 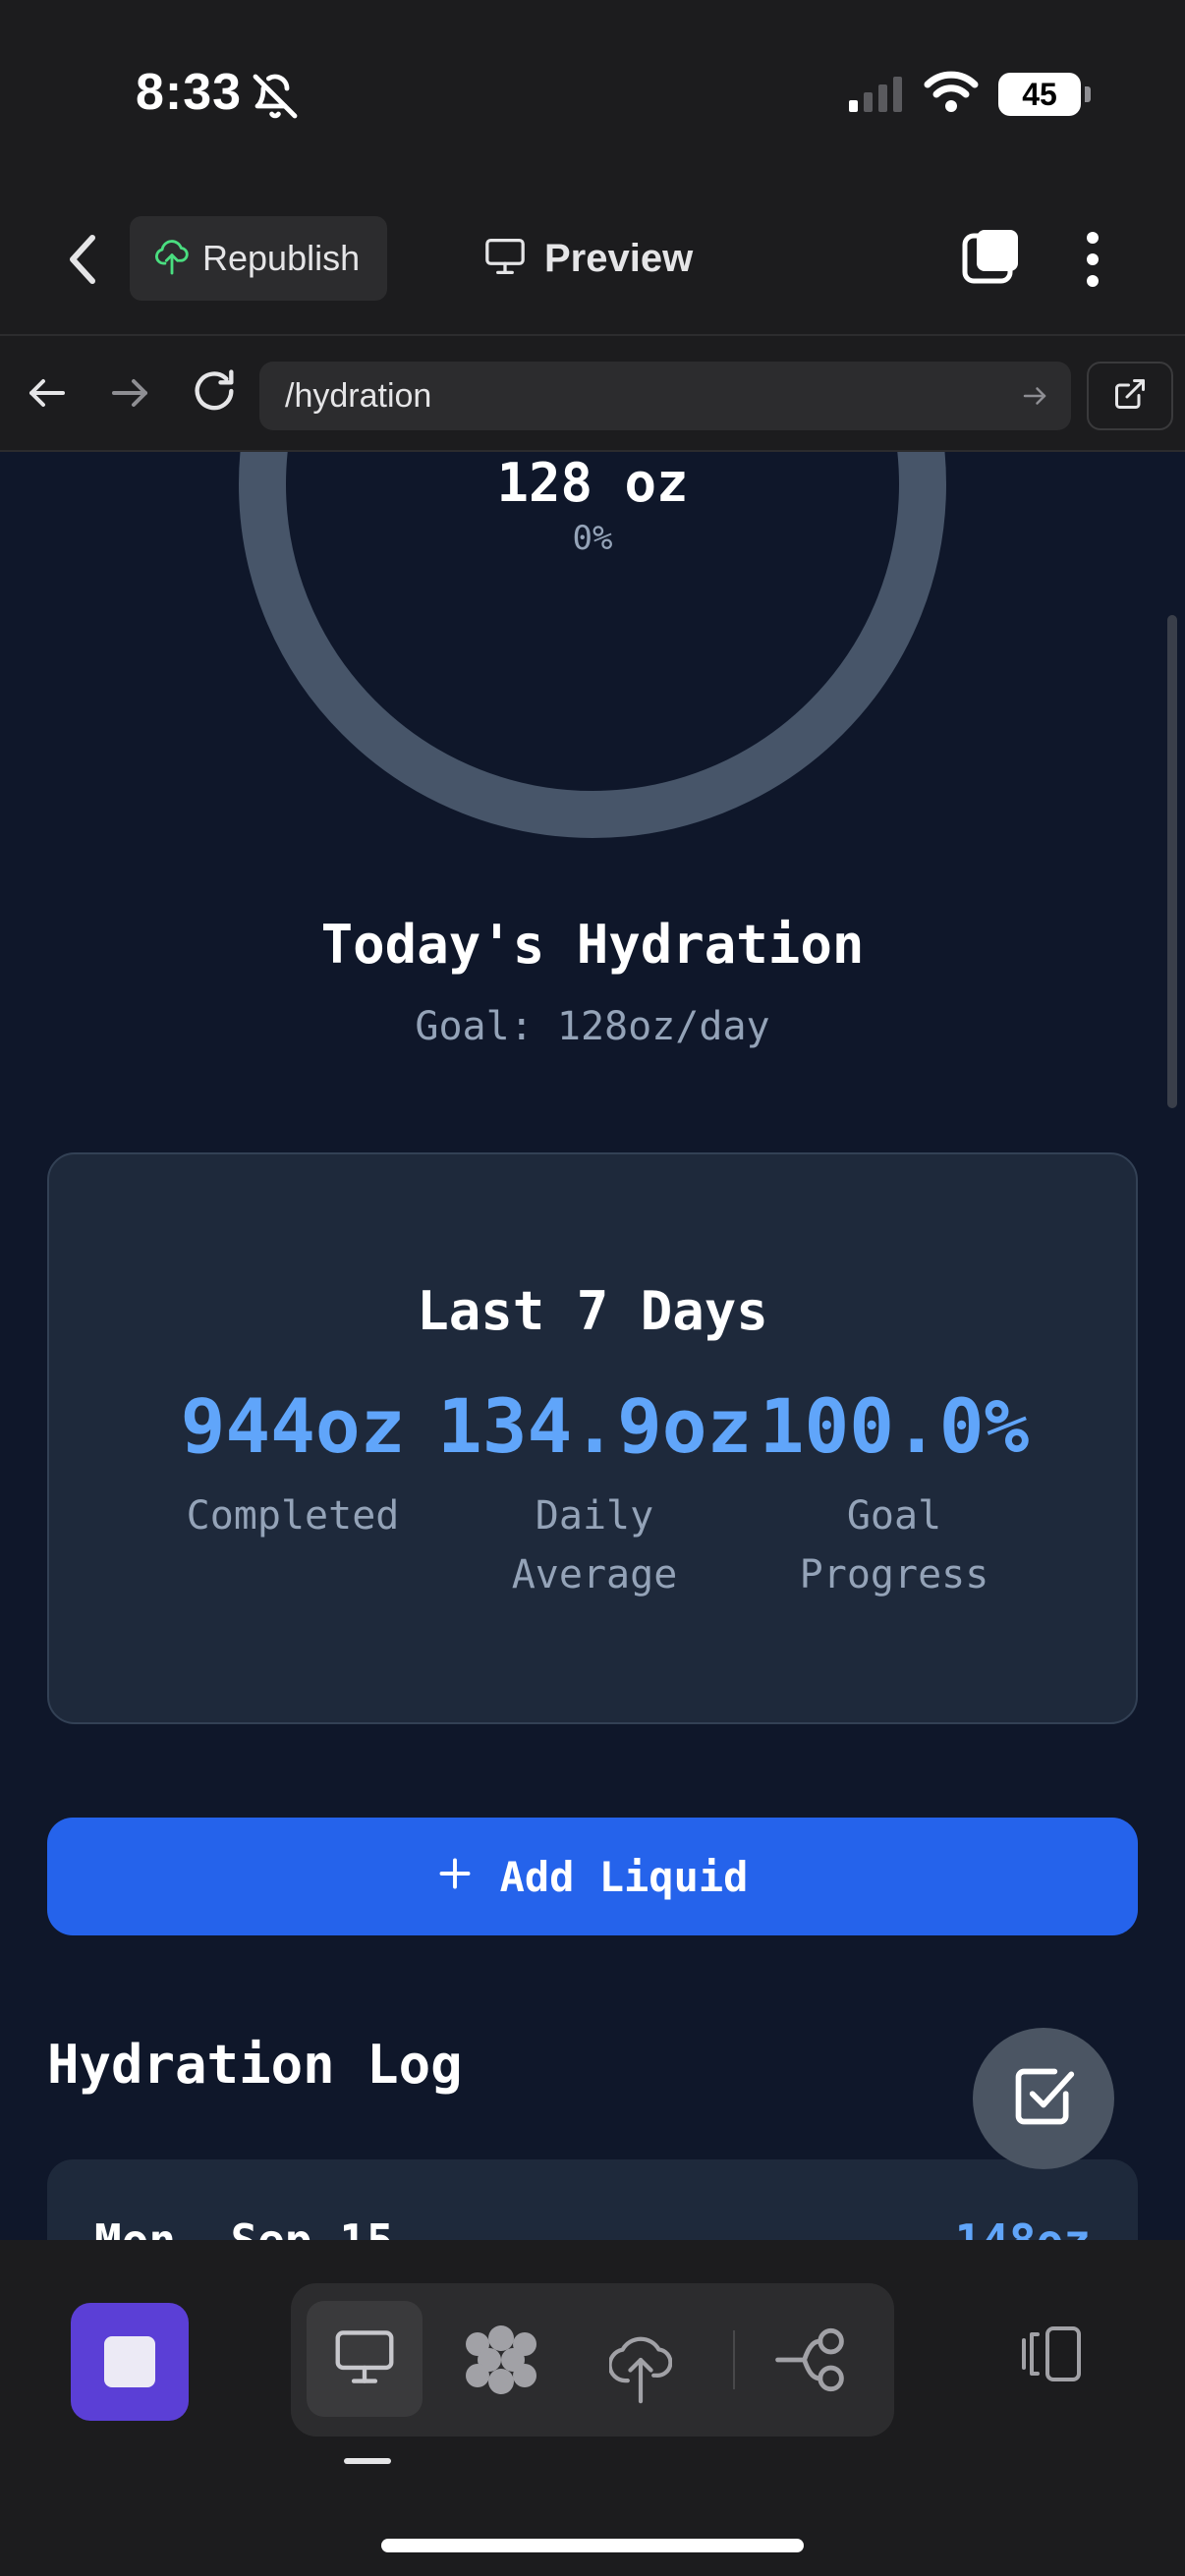 I want to click on hydration-title: Today's Hydration, so click(x=592, y=945).